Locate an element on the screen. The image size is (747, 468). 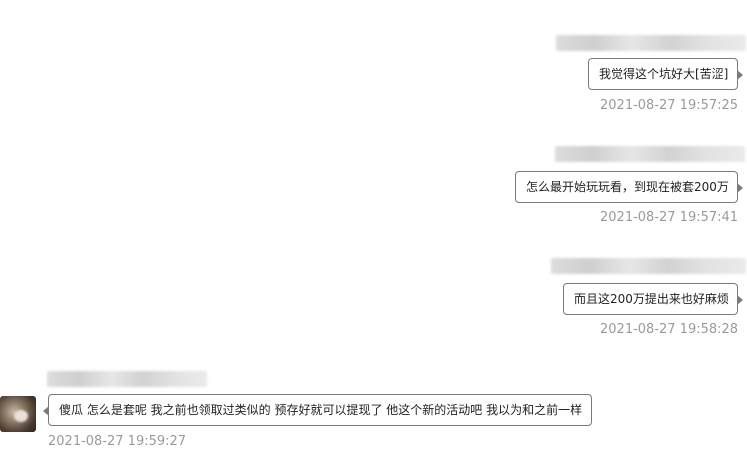
avatar is located at coordinates (18, 414).